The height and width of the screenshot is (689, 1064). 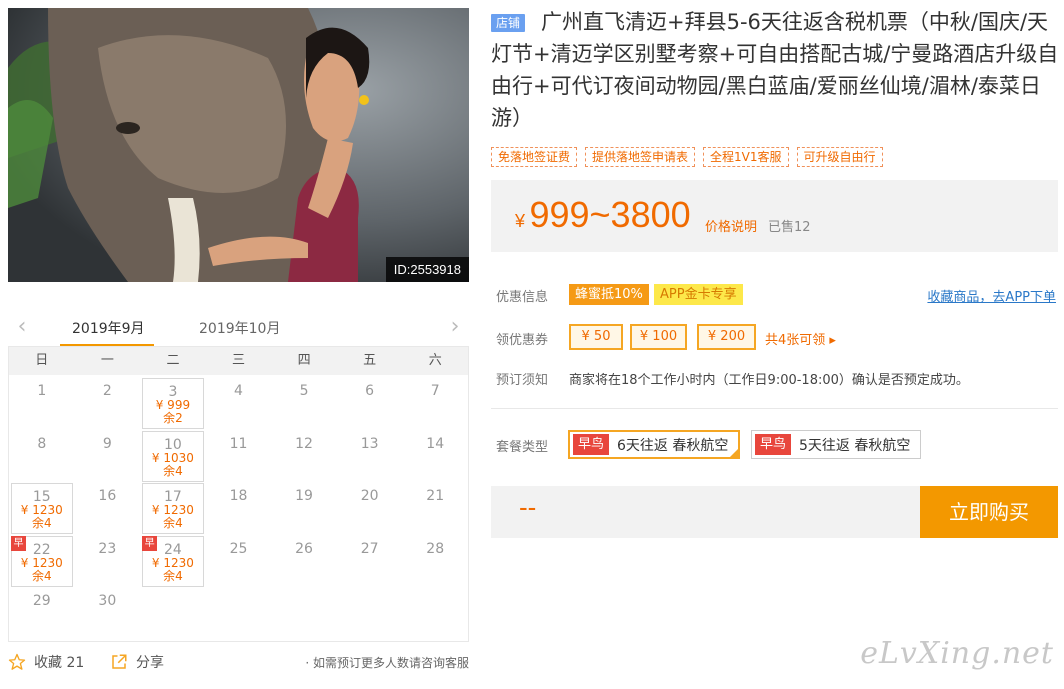 I want to click on day-number: 4, so click(x=238, y=391).